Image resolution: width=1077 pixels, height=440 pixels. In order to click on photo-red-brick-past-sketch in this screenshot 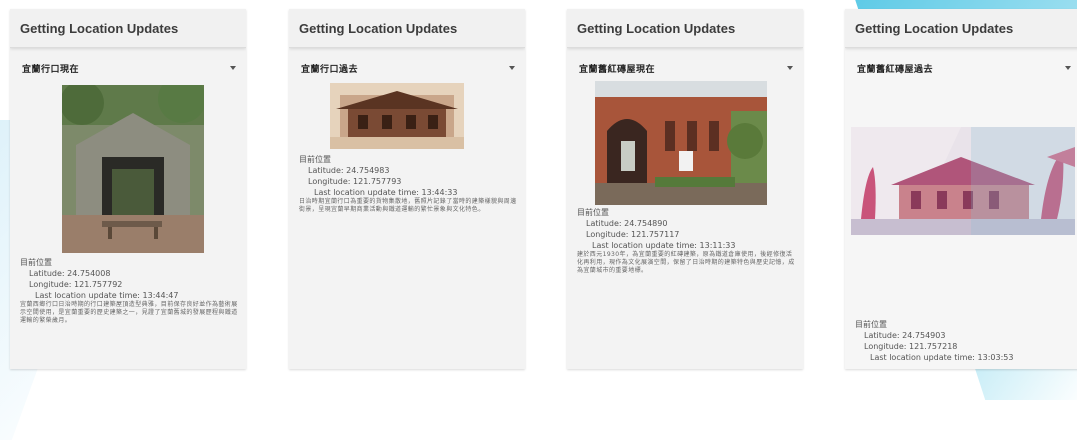, I will do `click(963, 181)`.